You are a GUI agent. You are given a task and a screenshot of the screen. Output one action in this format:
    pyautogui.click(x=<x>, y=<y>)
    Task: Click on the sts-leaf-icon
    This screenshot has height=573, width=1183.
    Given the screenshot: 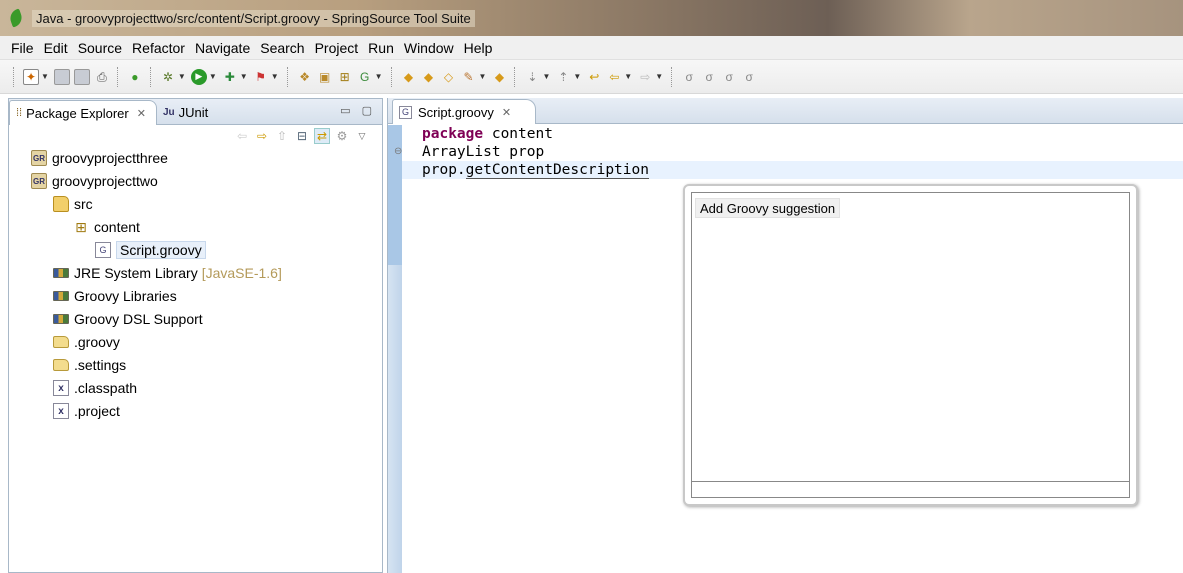 What is the action you would take?
    pyautogui.click(x=16, y=18)
    